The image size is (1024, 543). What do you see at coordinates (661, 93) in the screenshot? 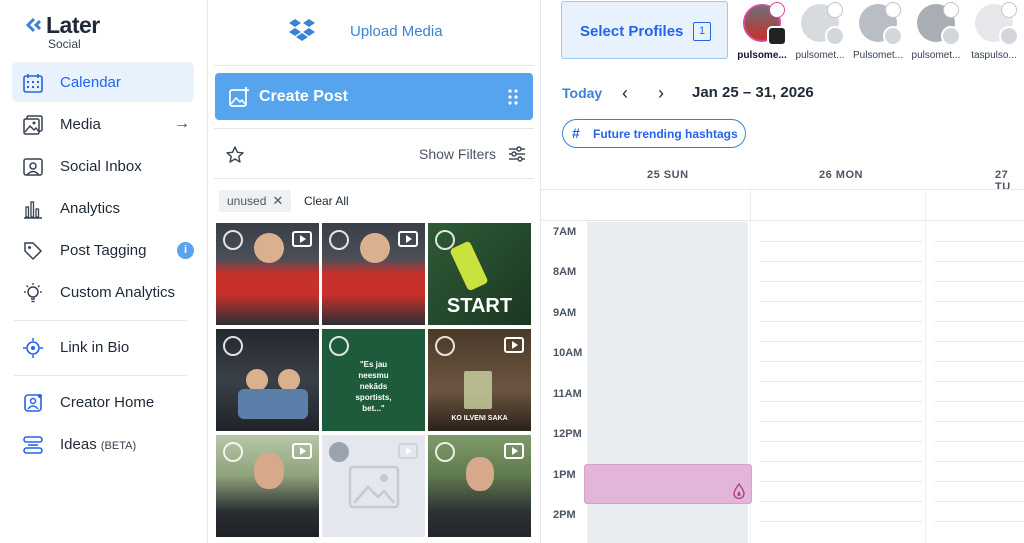
I see `chevron-right-icon: ›` at bounding box center [661, 93].